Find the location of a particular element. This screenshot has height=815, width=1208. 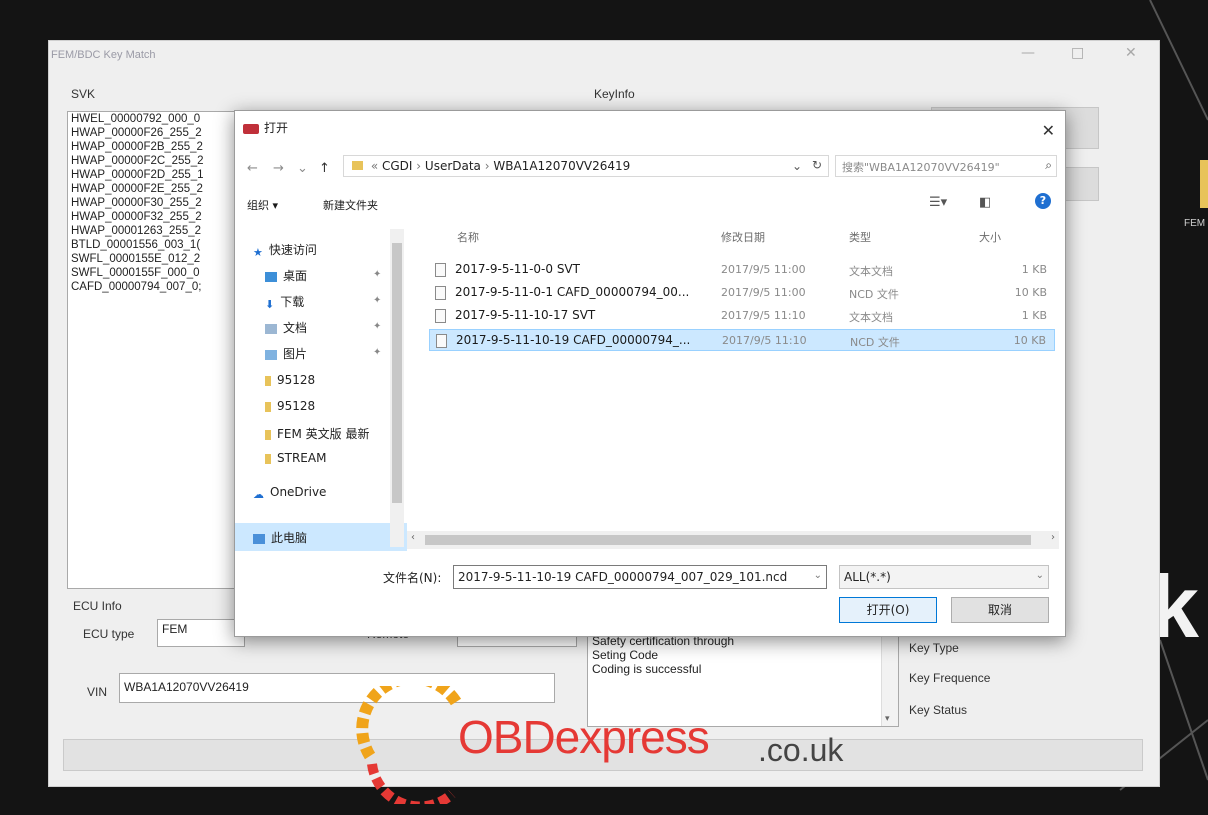

nav-item-label: 下载 is located at coordinates (292, 302).